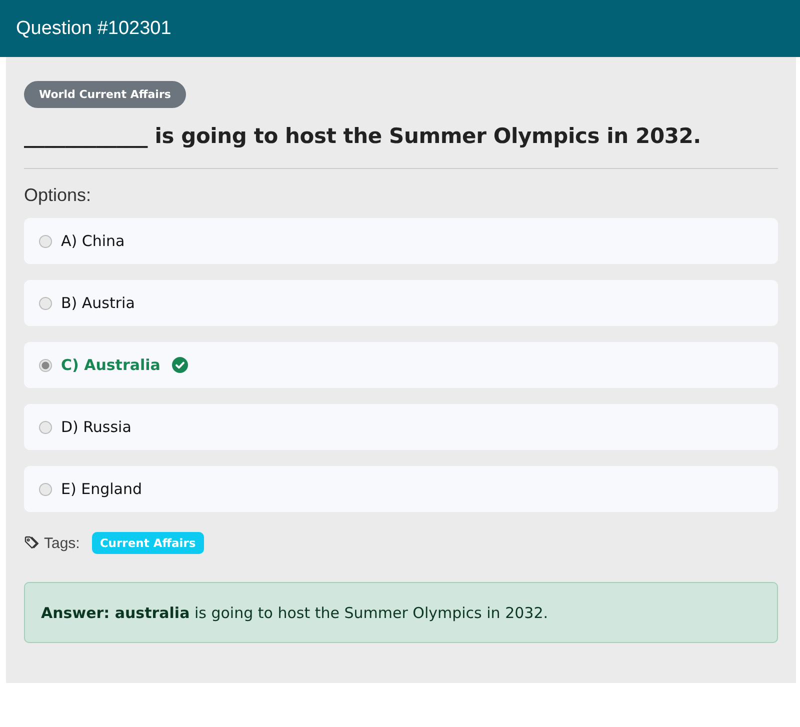 This screenshot has width=800, height=727. Describe the element at coordinates (93, 241) in the screenshot. I see `option-label: A) China` at that location.